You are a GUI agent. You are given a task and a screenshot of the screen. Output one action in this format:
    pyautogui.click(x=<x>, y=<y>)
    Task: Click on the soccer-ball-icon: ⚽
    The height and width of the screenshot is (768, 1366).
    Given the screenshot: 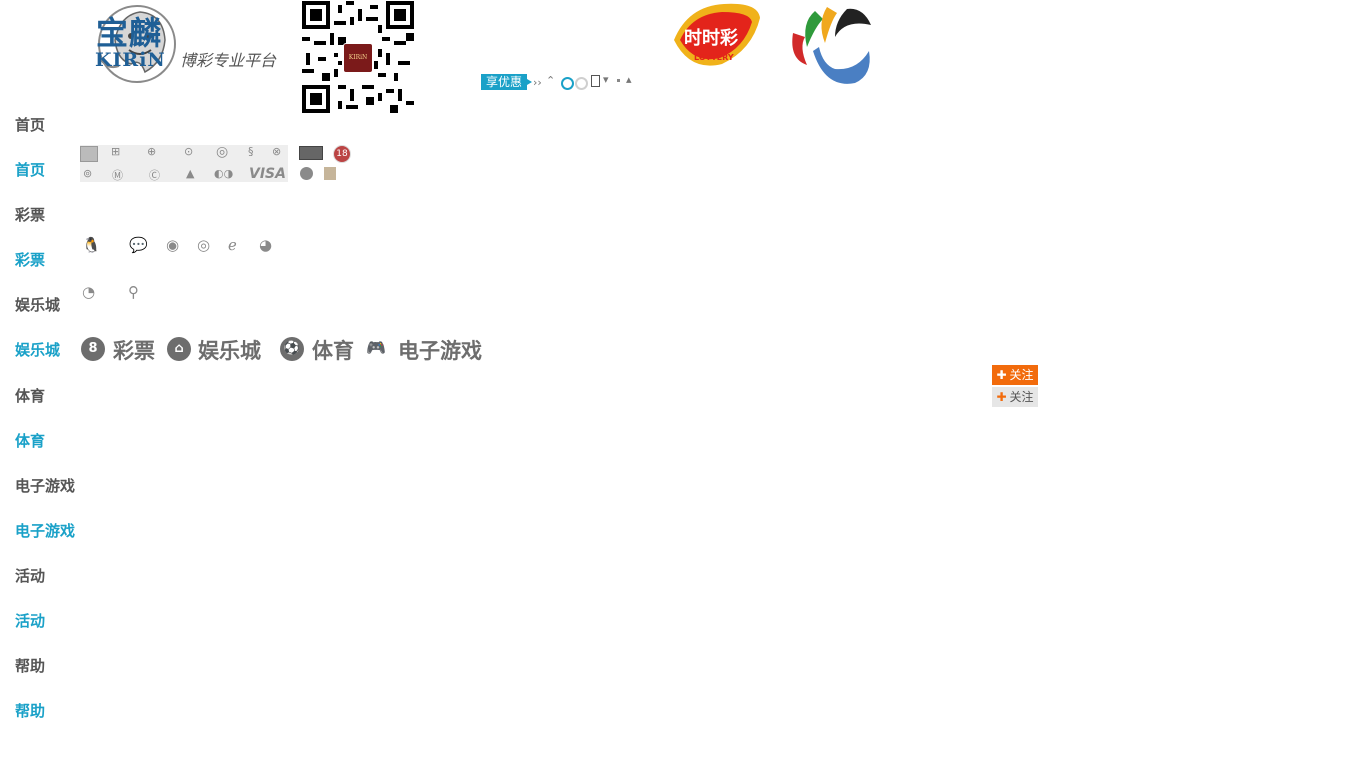 What is the action you would take?
    pyautogui.click(x=292, y=349)
    